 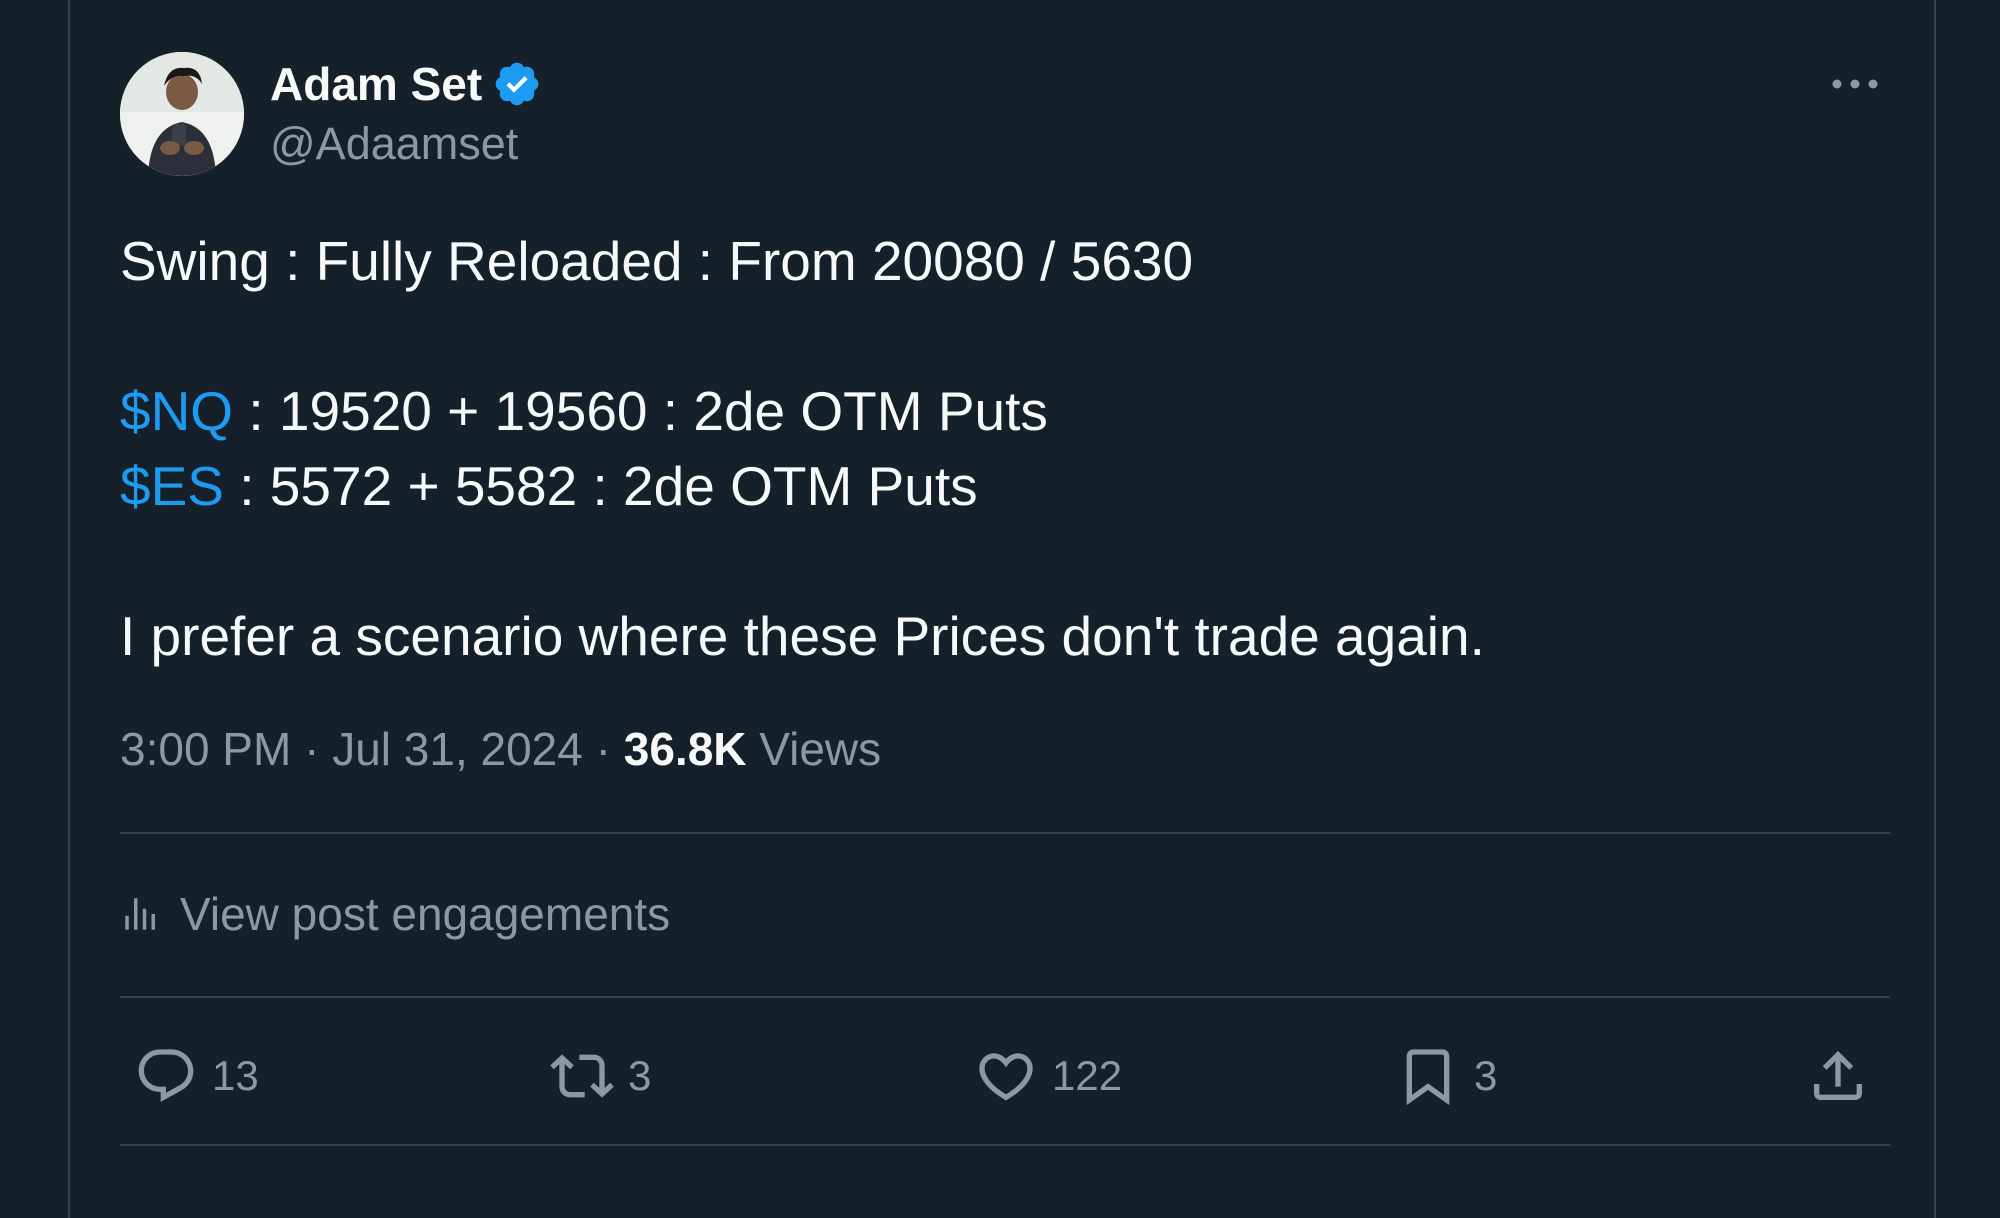 What do you see at coordinates (394, 144) in the screenshot?
I see `author-handle: @Adaamset` at bounding box center [394, 144].